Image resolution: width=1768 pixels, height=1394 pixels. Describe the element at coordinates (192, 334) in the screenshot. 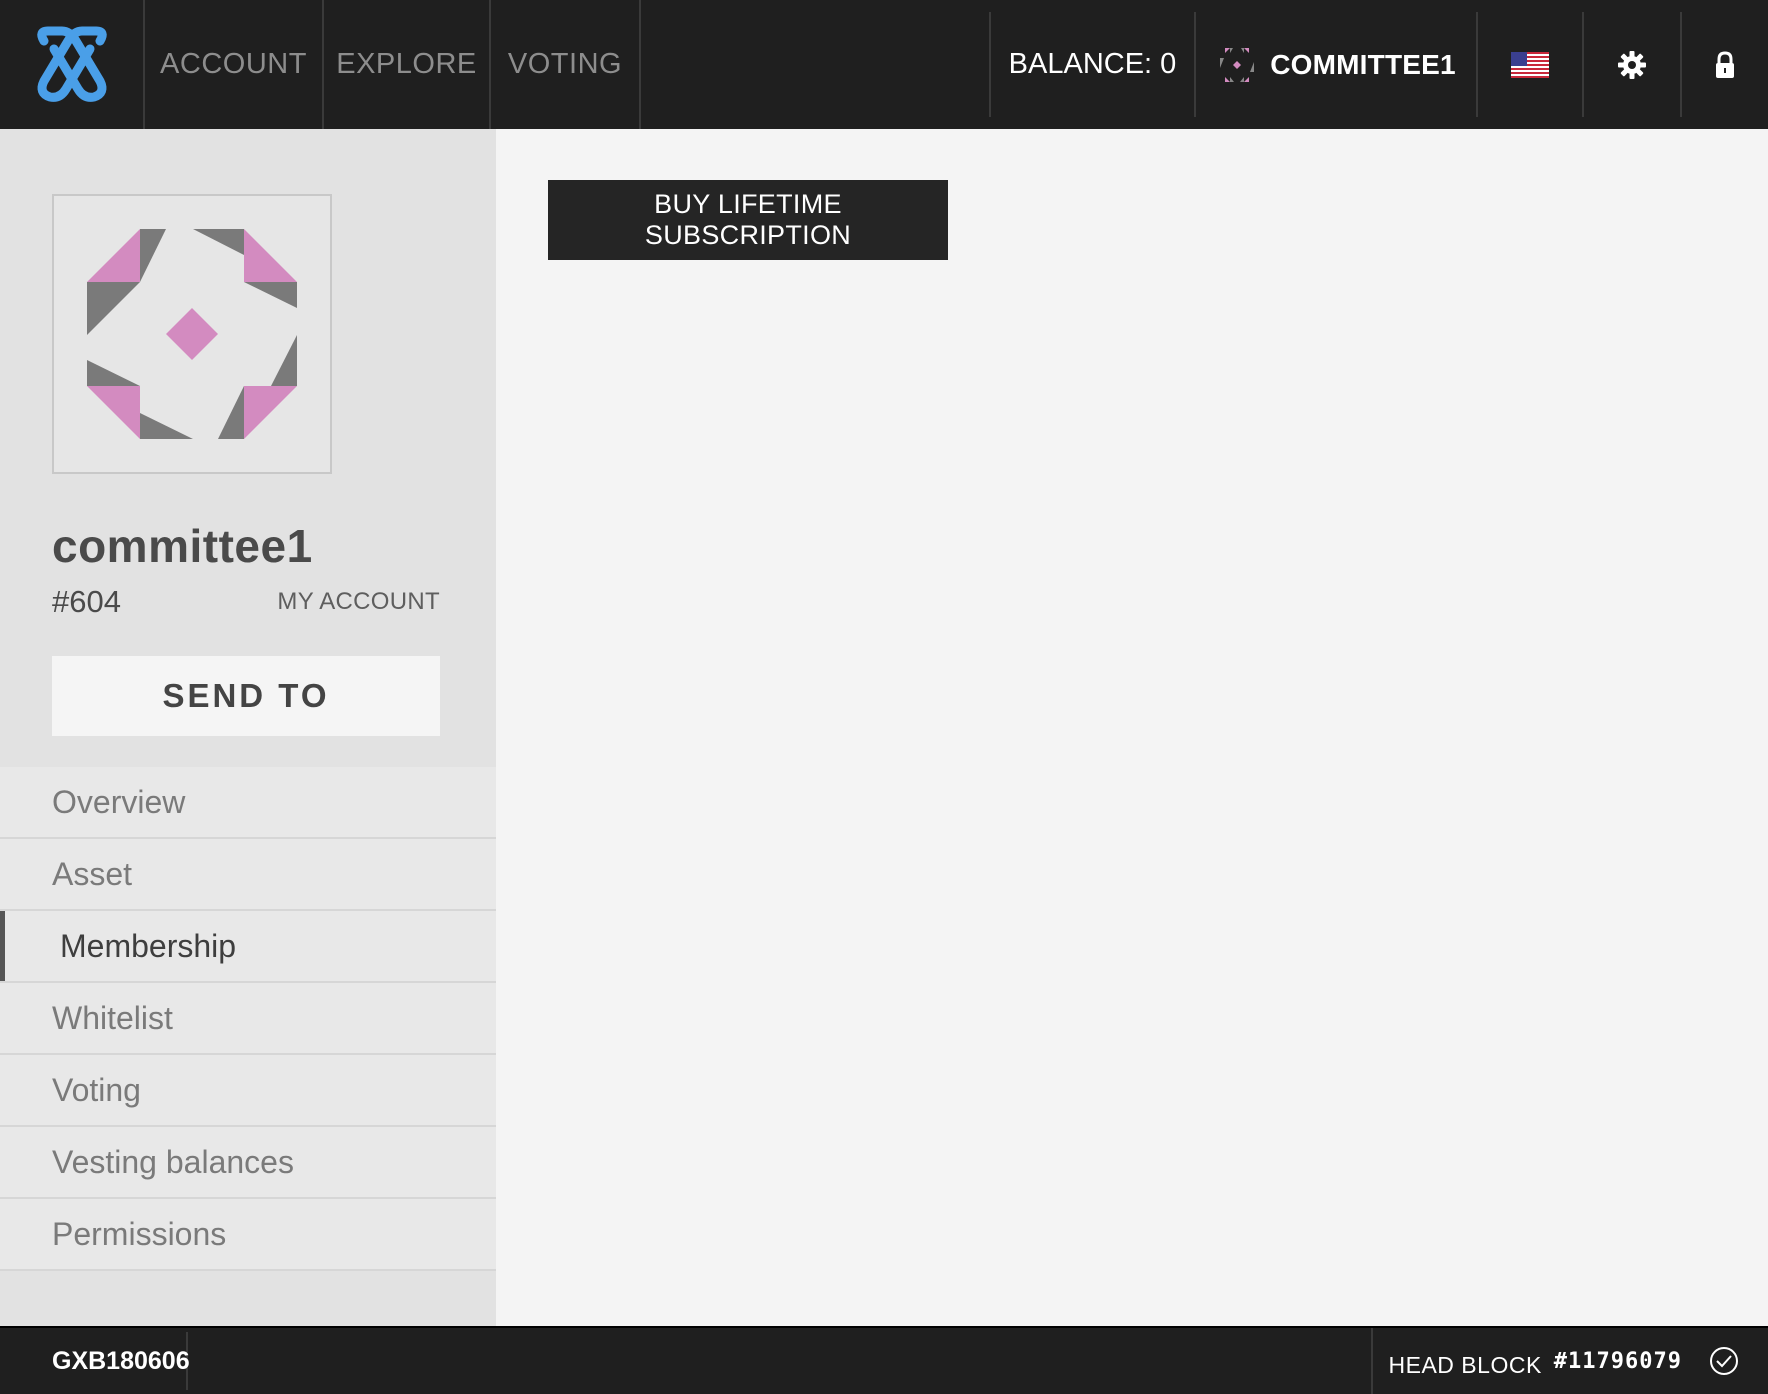

I see `account-avatar` at that location.